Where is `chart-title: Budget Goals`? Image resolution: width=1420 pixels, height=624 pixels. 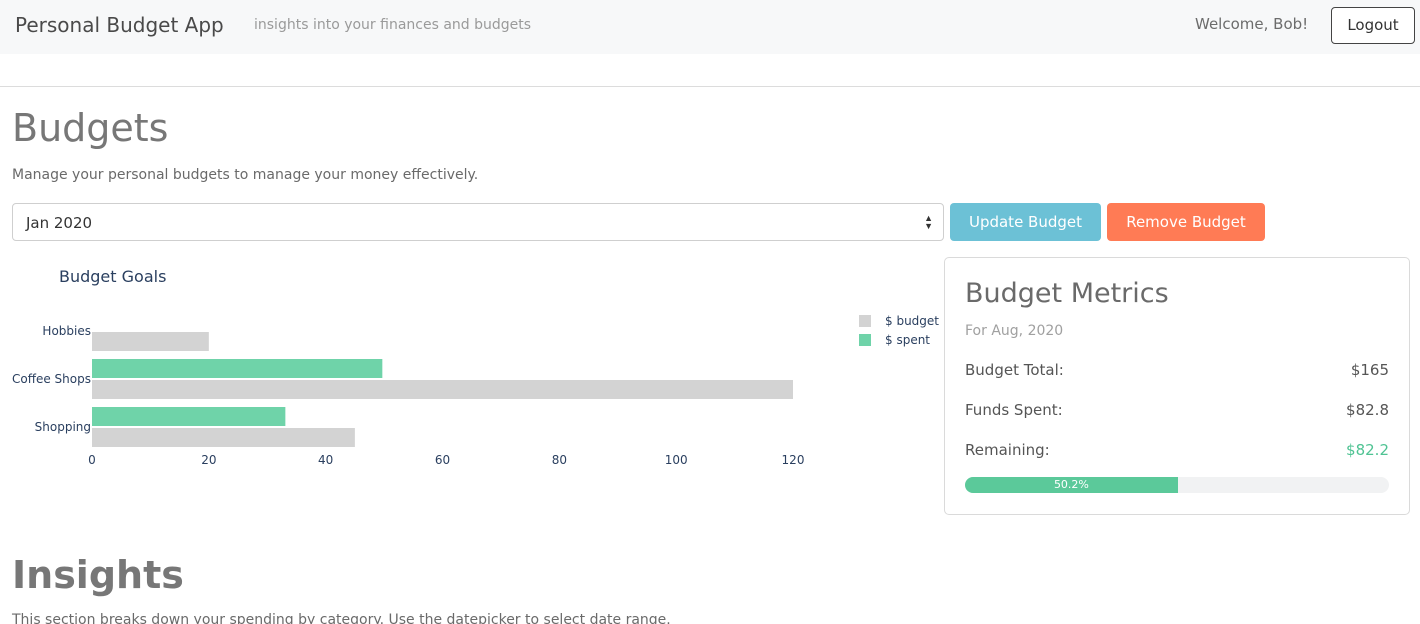 chart-title: Budget Goals is located at coordinates (112, 276).